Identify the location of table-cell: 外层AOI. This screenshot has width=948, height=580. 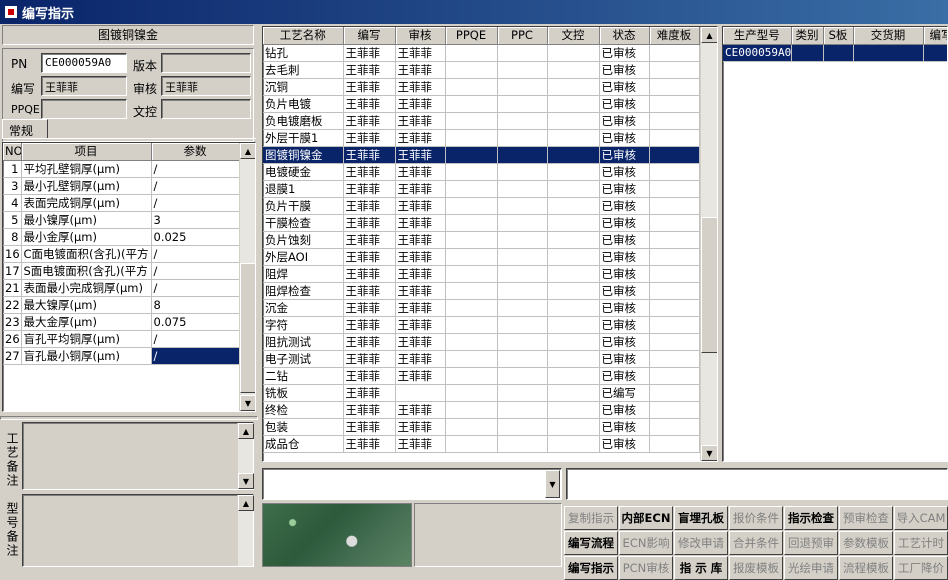
(303, 257).